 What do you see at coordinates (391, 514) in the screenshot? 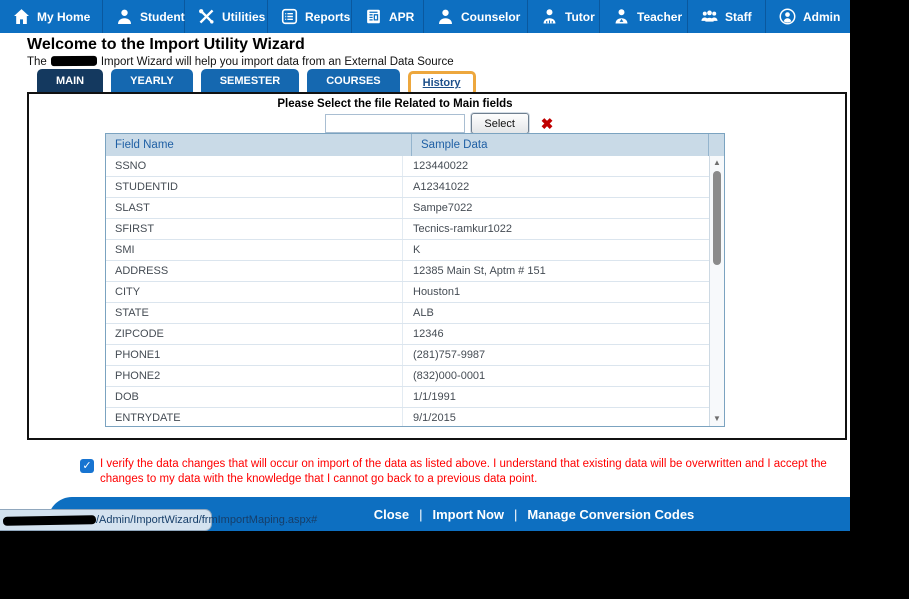
I see `close-button: Close` at bounding box center [391, 514].